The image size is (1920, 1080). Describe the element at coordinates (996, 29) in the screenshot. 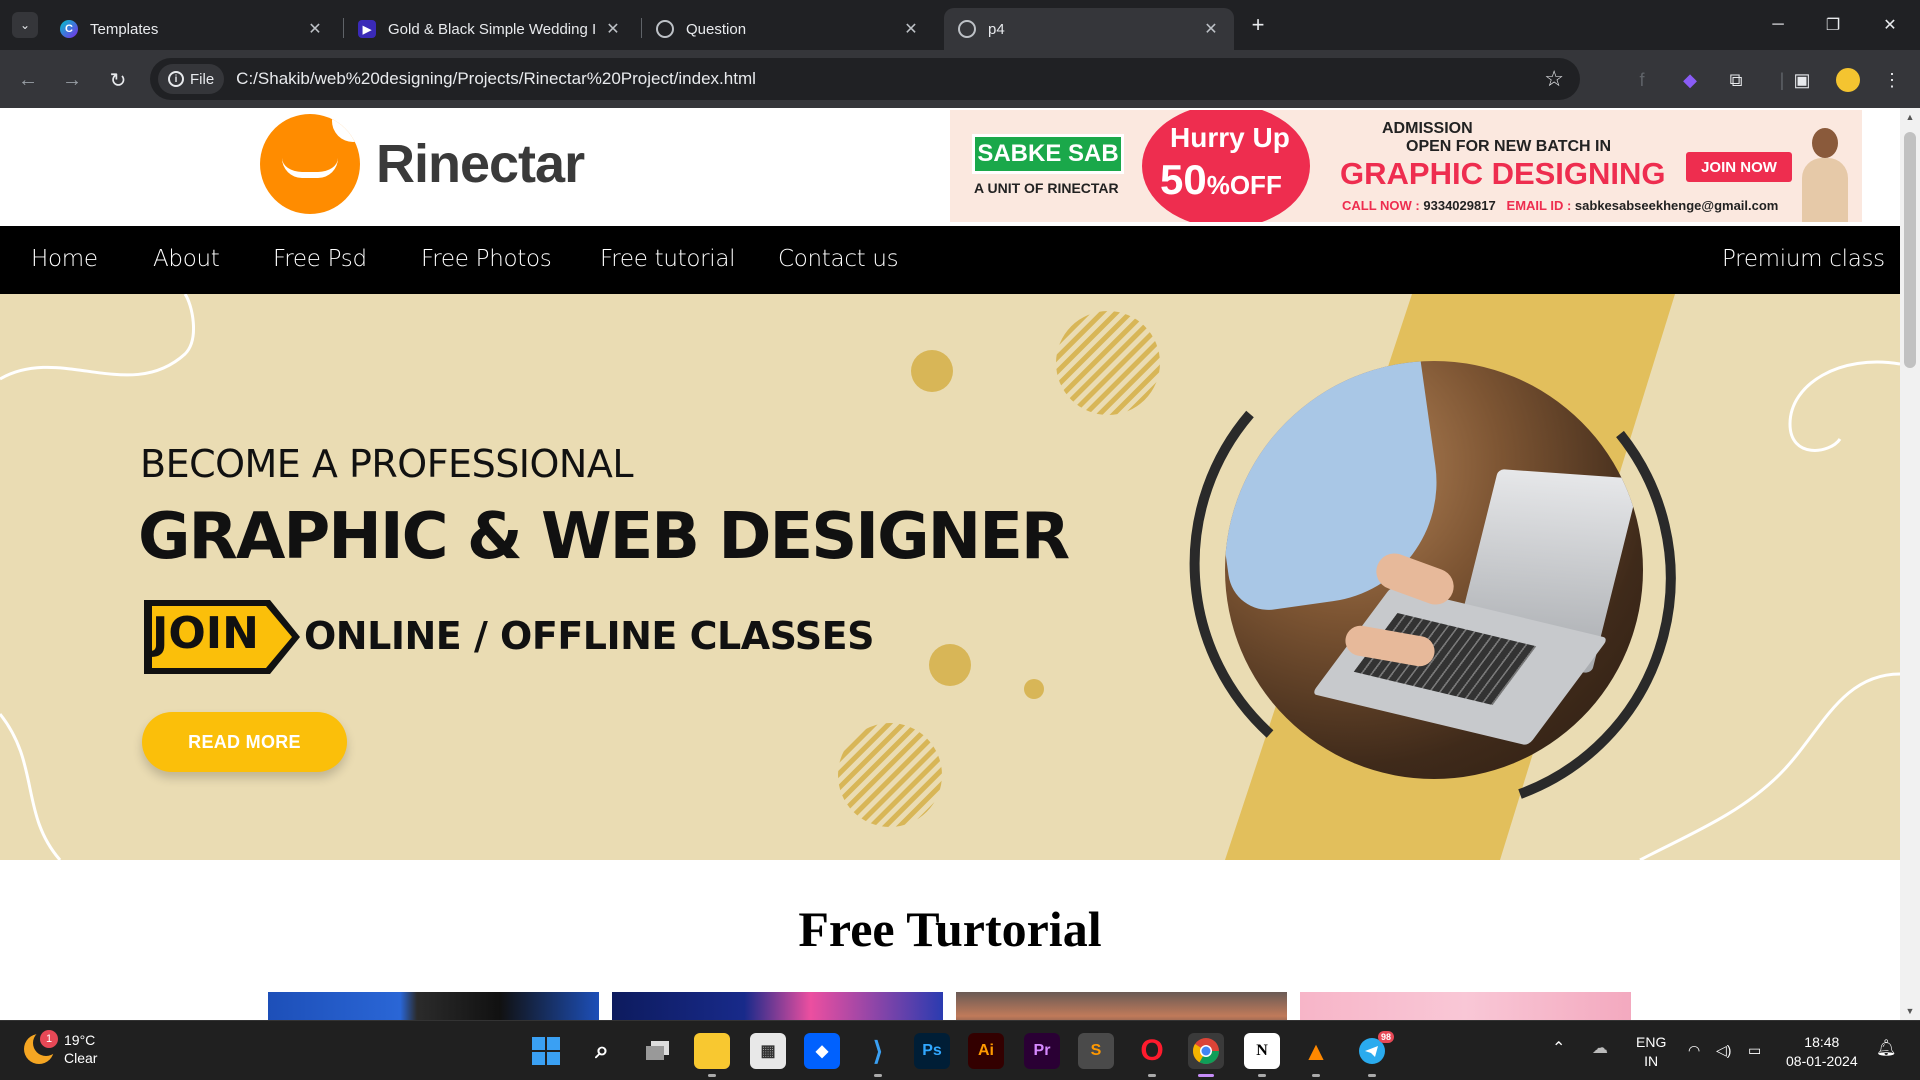

I see `tab-title: p4` at that location.